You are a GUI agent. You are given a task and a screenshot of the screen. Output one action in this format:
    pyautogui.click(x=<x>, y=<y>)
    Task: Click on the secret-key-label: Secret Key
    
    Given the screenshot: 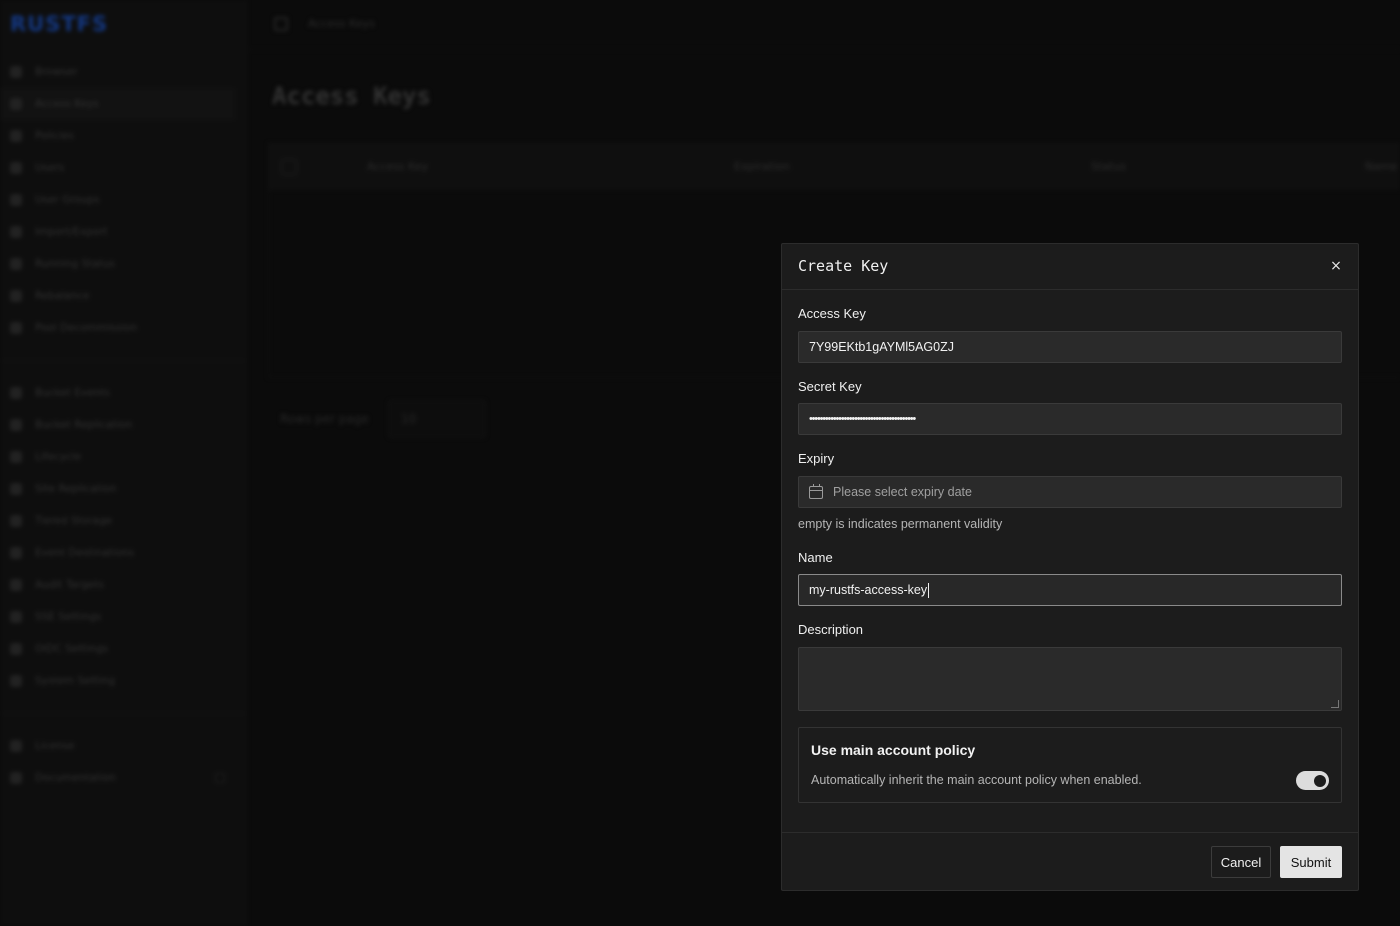 What is the action you would take?
    pyautogui.click(x=830, y=386)
    